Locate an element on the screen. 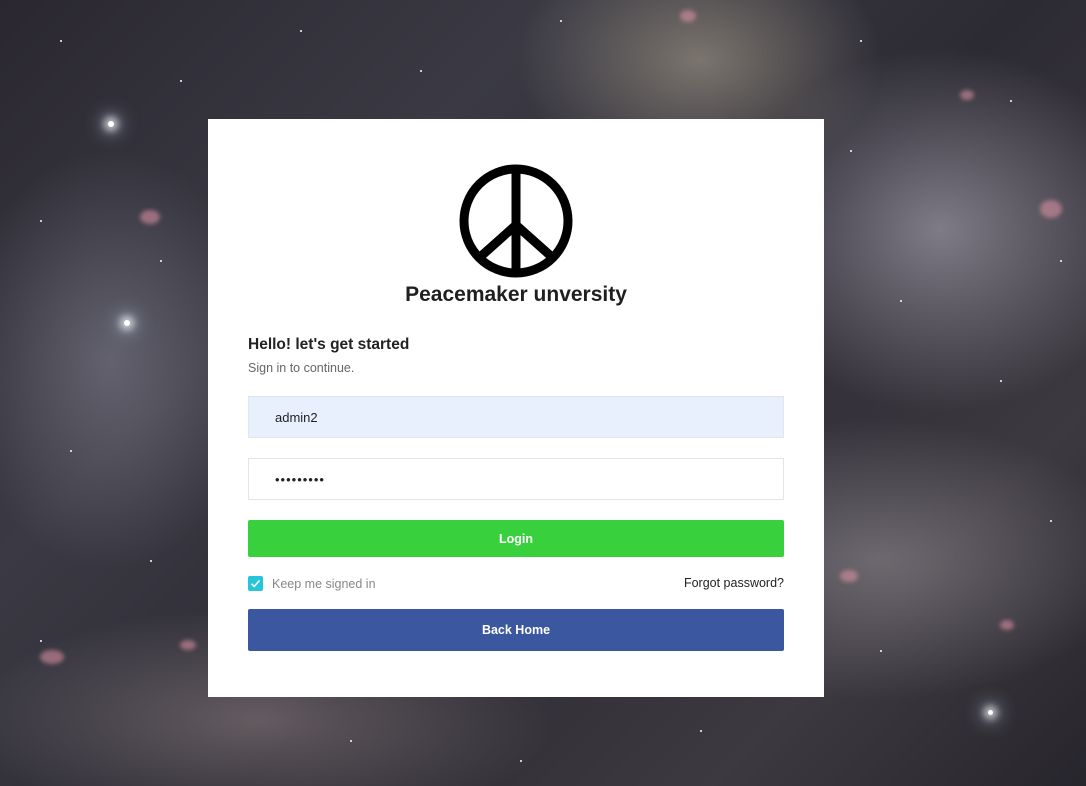 The height and width of the screenshot is (786, 1086). username-input is located at coordinates (516, 417).